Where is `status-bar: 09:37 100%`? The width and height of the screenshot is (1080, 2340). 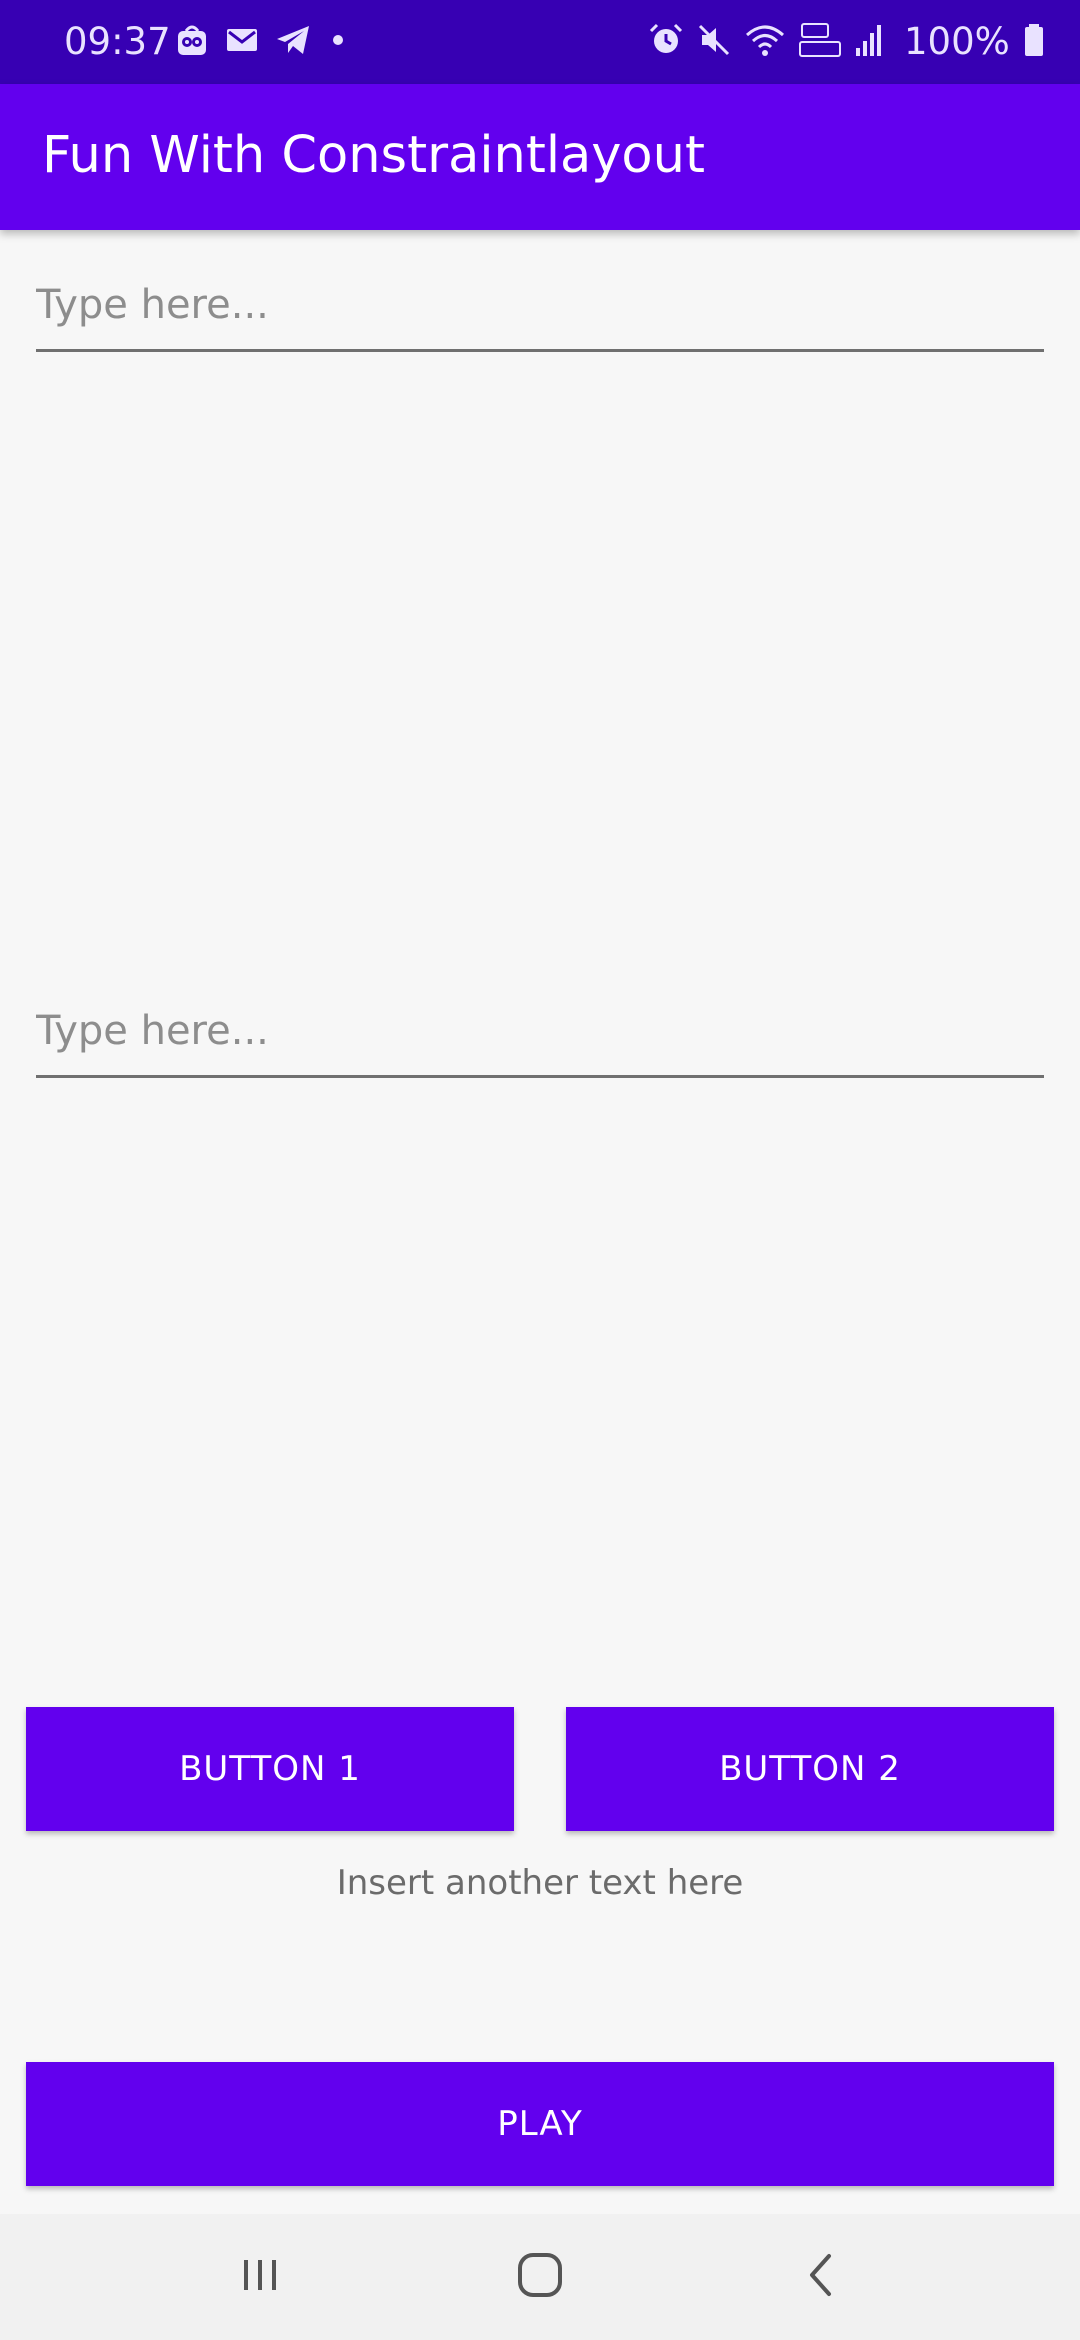
status-bar: 09:37 100% is located at coordinates (540, 42).